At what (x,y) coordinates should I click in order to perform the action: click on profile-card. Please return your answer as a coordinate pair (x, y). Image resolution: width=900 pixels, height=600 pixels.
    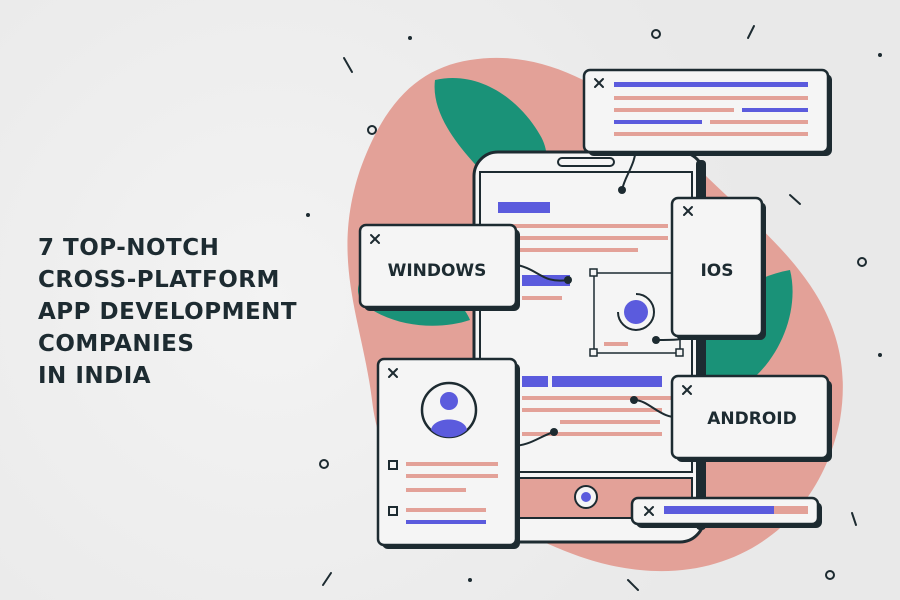
    Looking at the image, I should click on (448, 453).